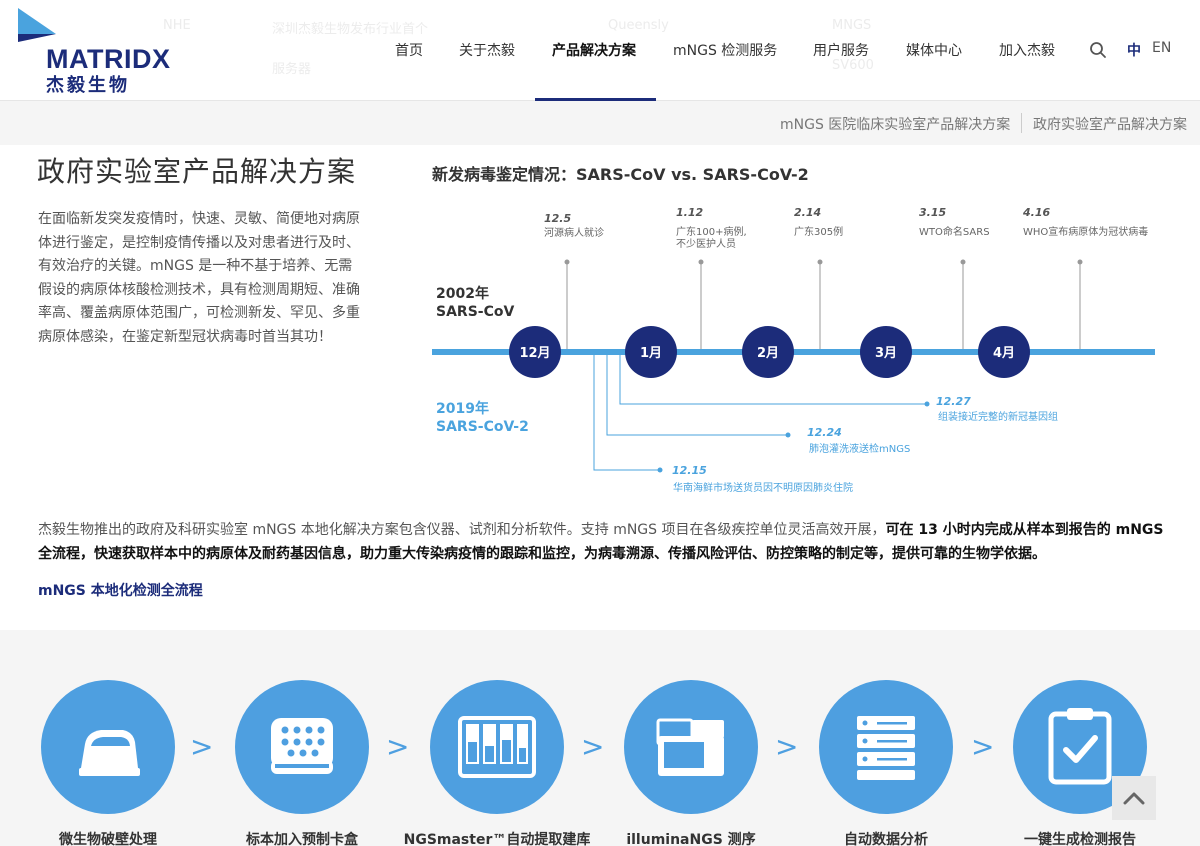  What do you see at coordinates (292, 69) in the screenshot?
I see `faded-banner-text: 服务器` at bounding box center [292, 69].